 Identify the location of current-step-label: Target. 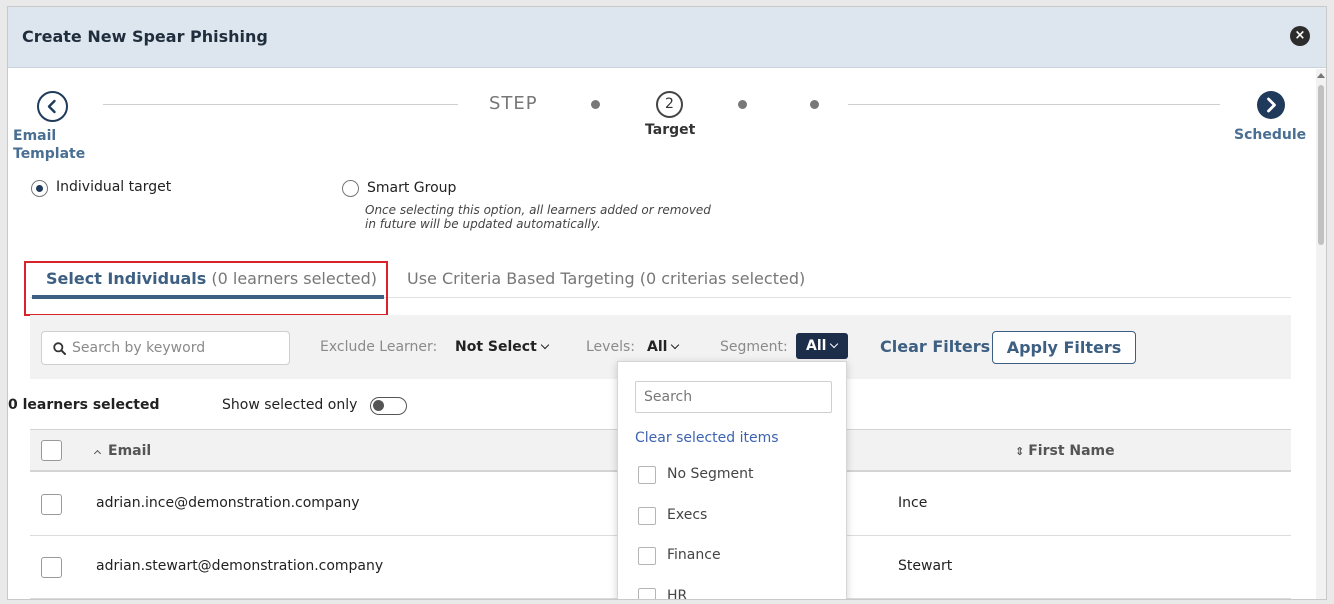
(670, 130).